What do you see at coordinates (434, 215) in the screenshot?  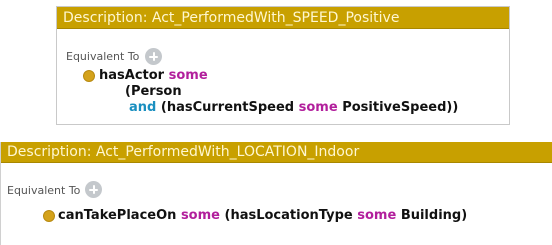 I see `class-building: Building)` at bounding box center [434, 215].